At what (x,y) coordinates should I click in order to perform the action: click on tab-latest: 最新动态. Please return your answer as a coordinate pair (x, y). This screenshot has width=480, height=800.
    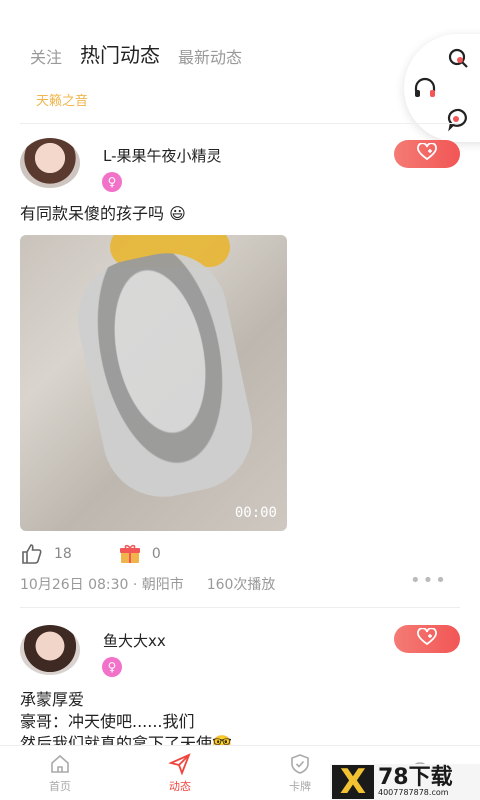
    Looking at the image, I should click on (210, 56).